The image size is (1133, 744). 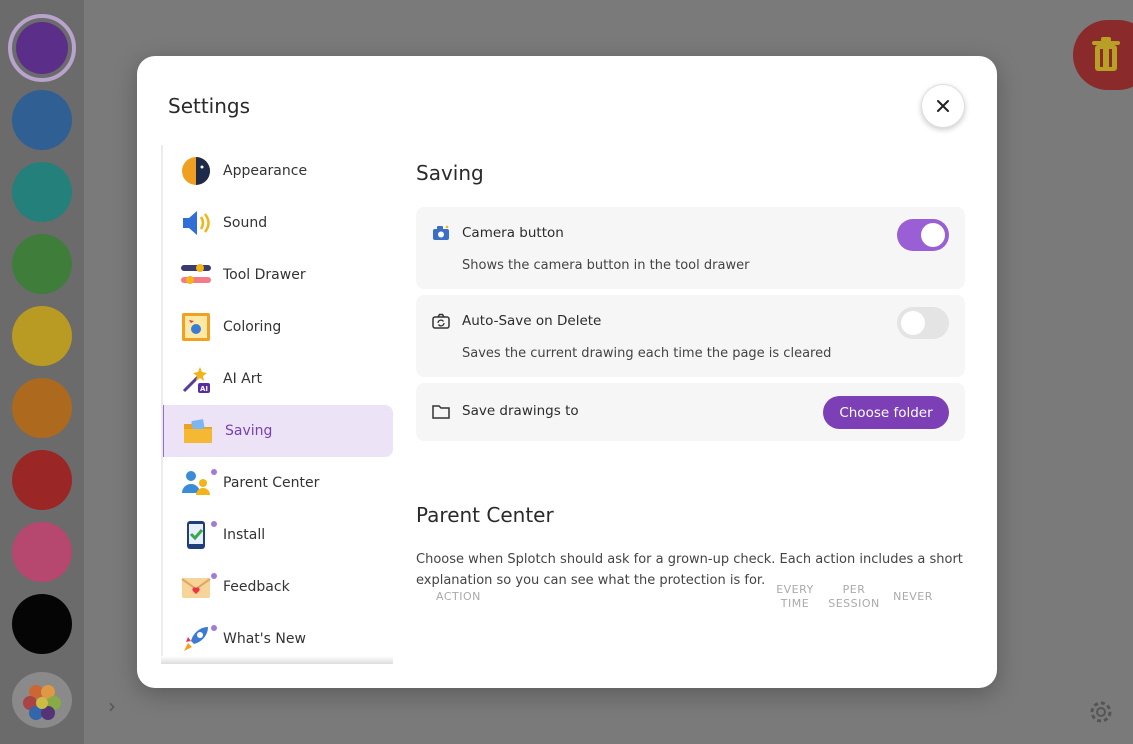 I want to click on nav-label: Saving, so click(x=249, y=431).